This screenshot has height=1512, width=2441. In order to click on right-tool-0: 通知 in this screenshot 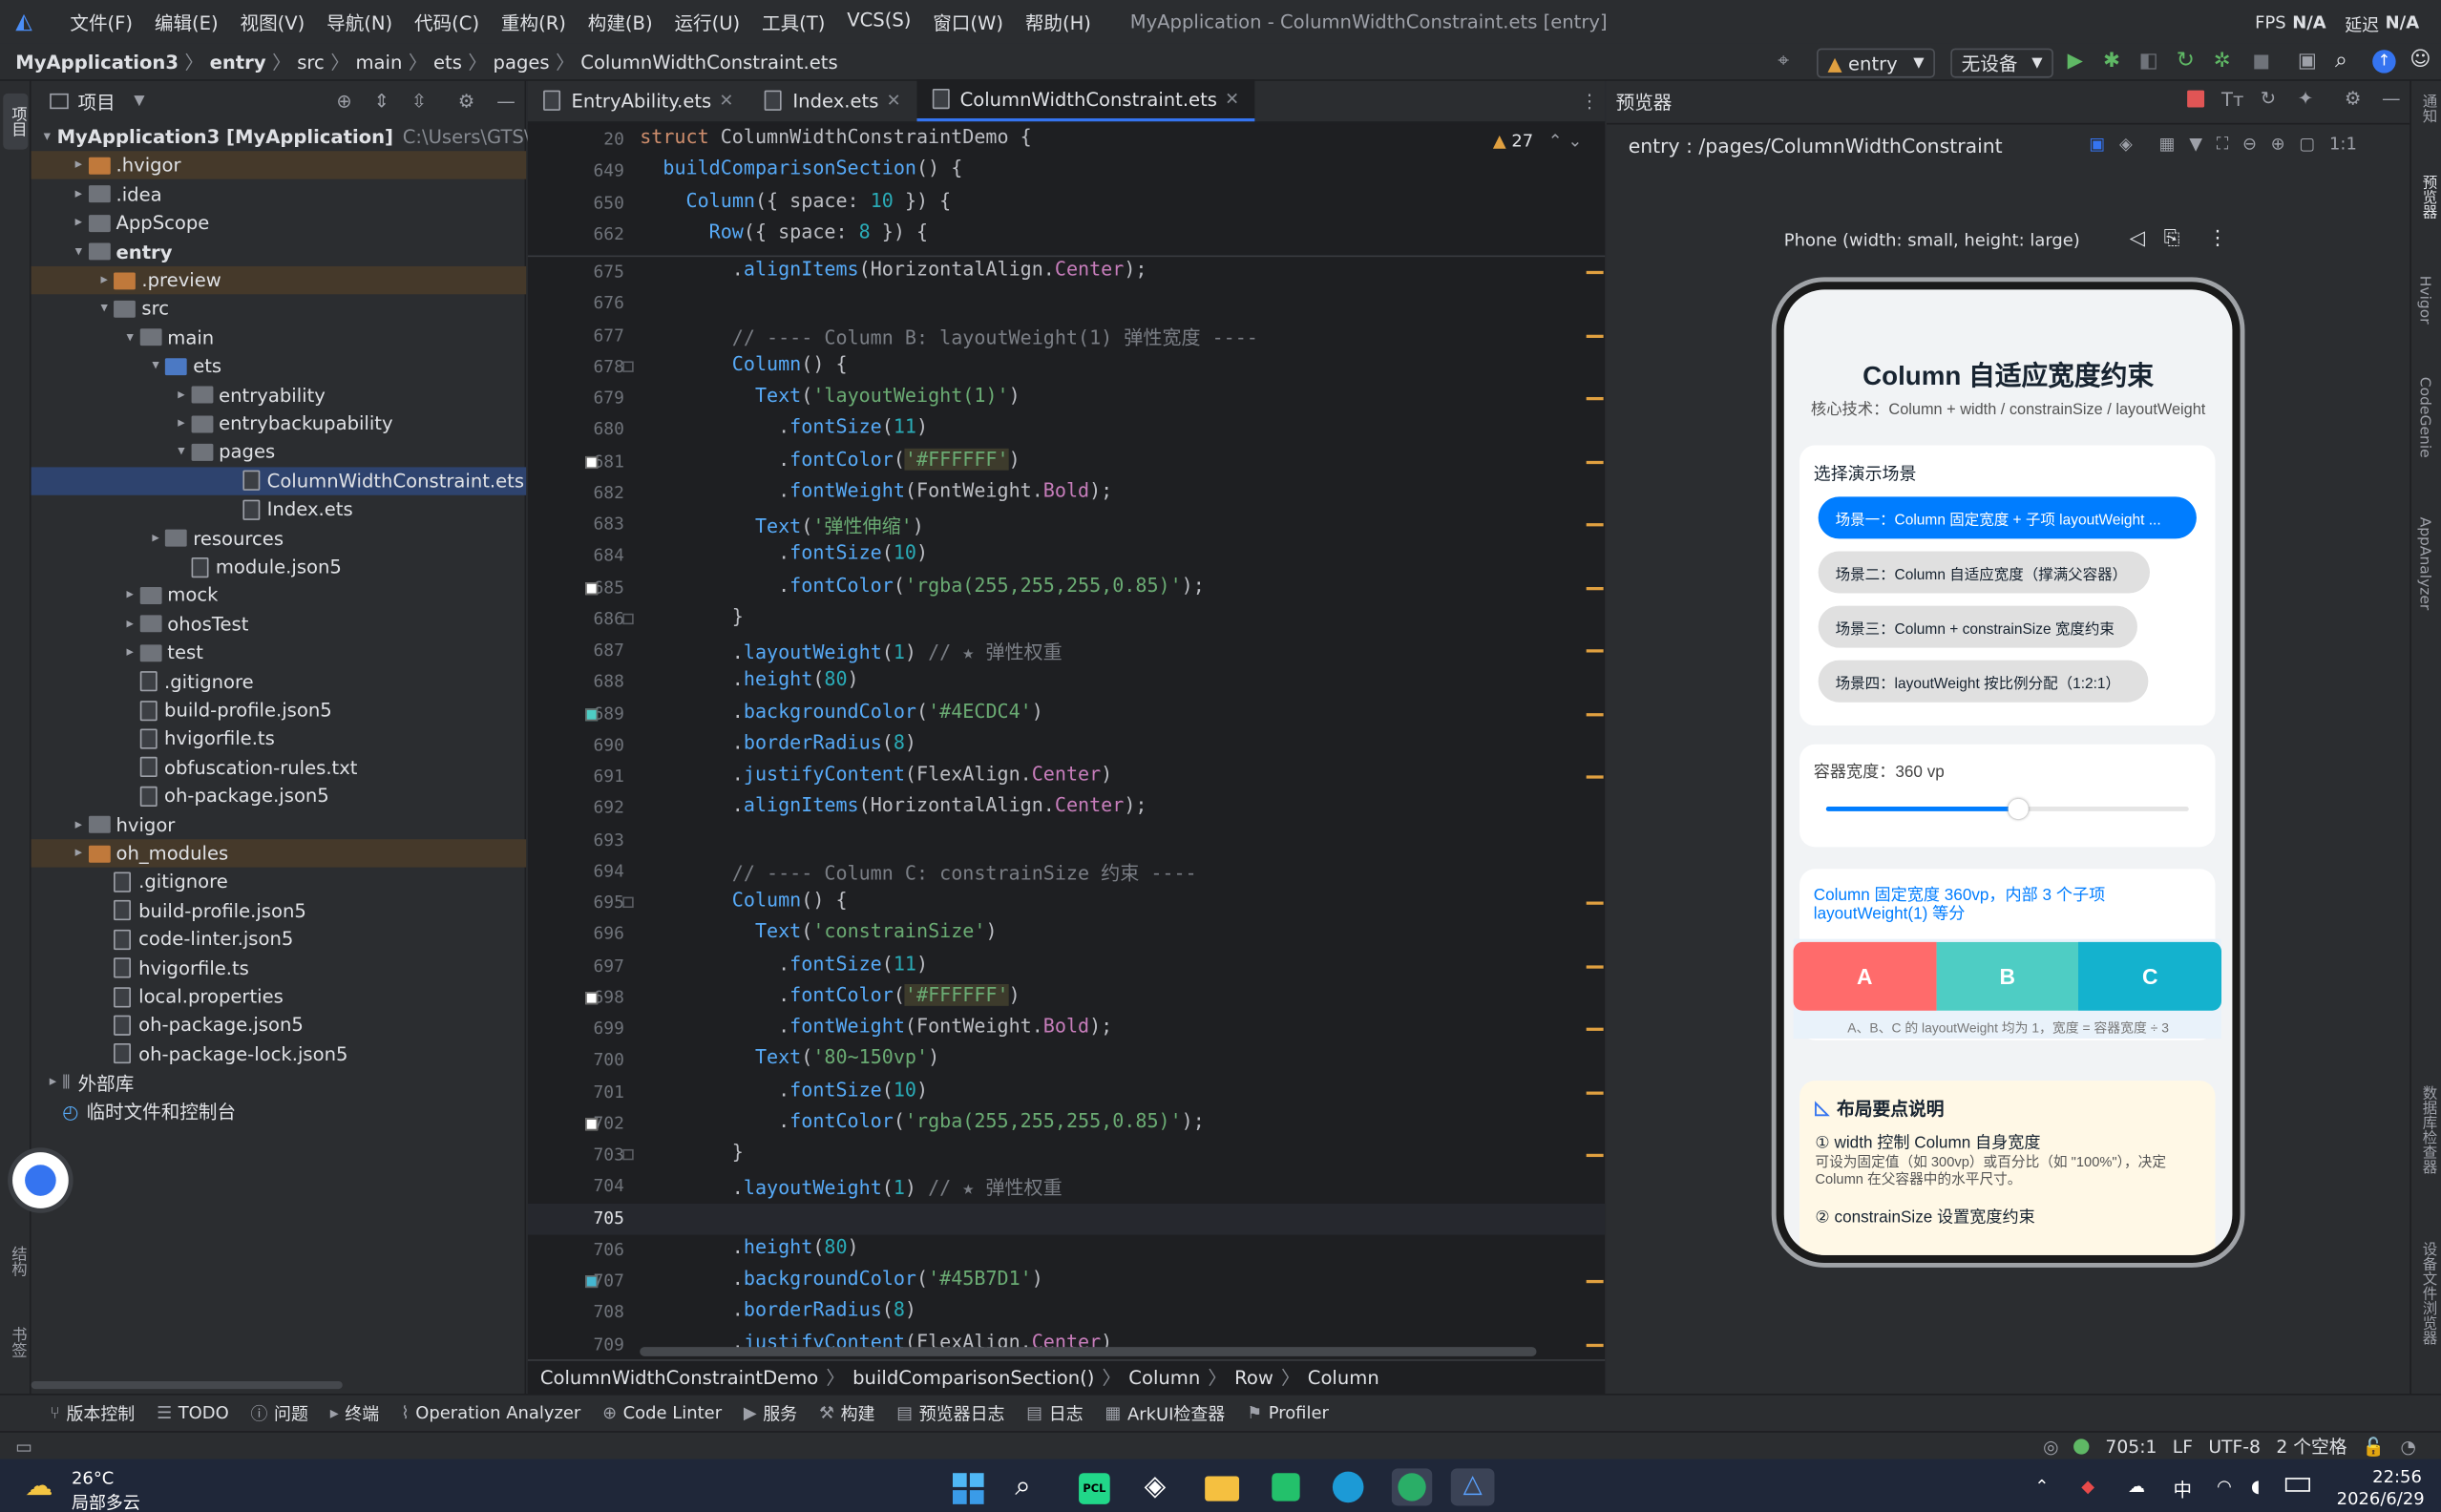, I will do `click(2427, 109)`.